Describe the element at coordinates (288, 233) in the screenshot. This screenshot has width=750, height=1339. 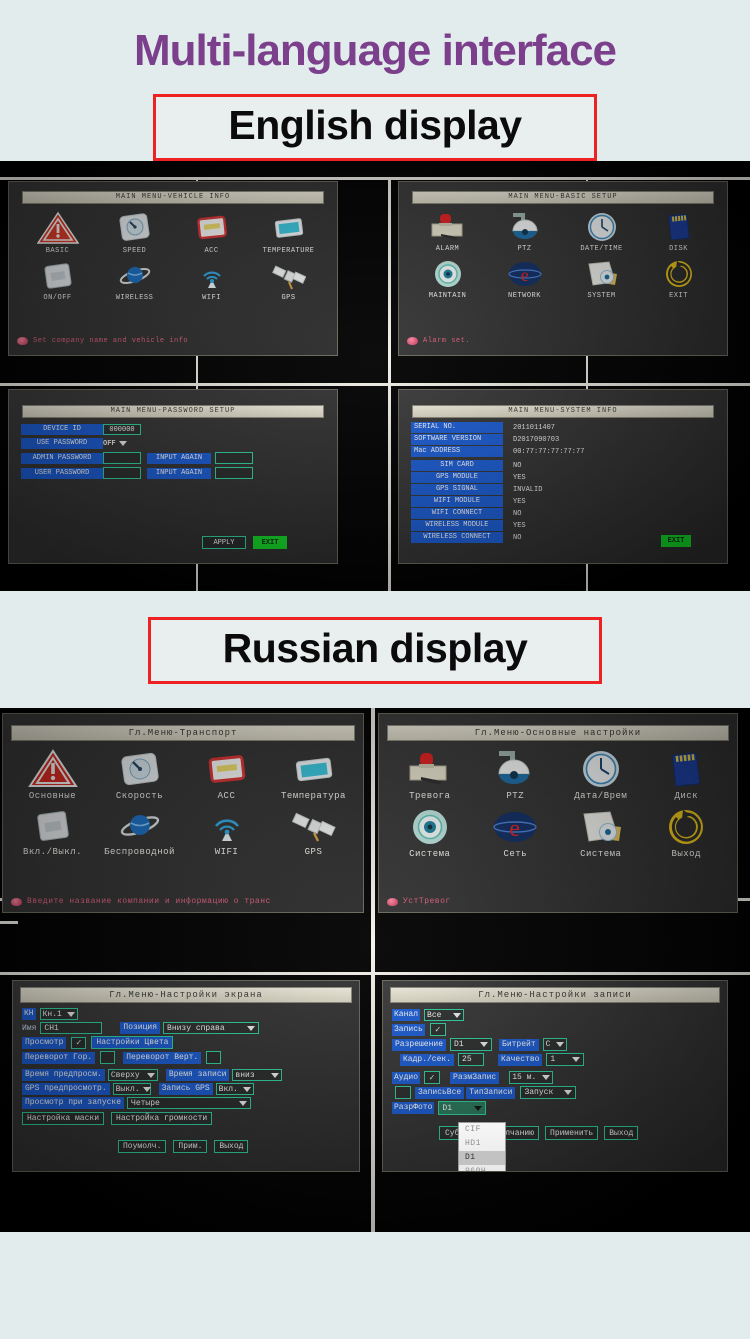
I see `menu-item-temperature: TEMPERATURE` at that location.